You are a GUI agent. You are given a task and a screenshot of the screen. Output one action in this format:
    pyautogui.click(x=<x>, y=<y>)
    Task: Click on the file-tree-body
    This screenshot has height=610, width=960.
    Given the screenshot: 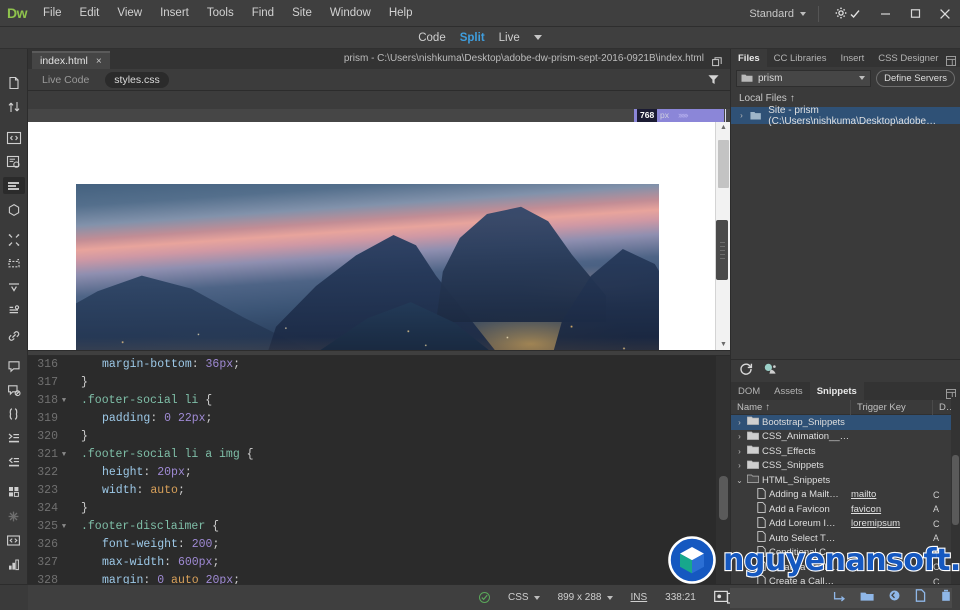 What is the action you would take?
    pyautogui.click(x=845, y=226)
    